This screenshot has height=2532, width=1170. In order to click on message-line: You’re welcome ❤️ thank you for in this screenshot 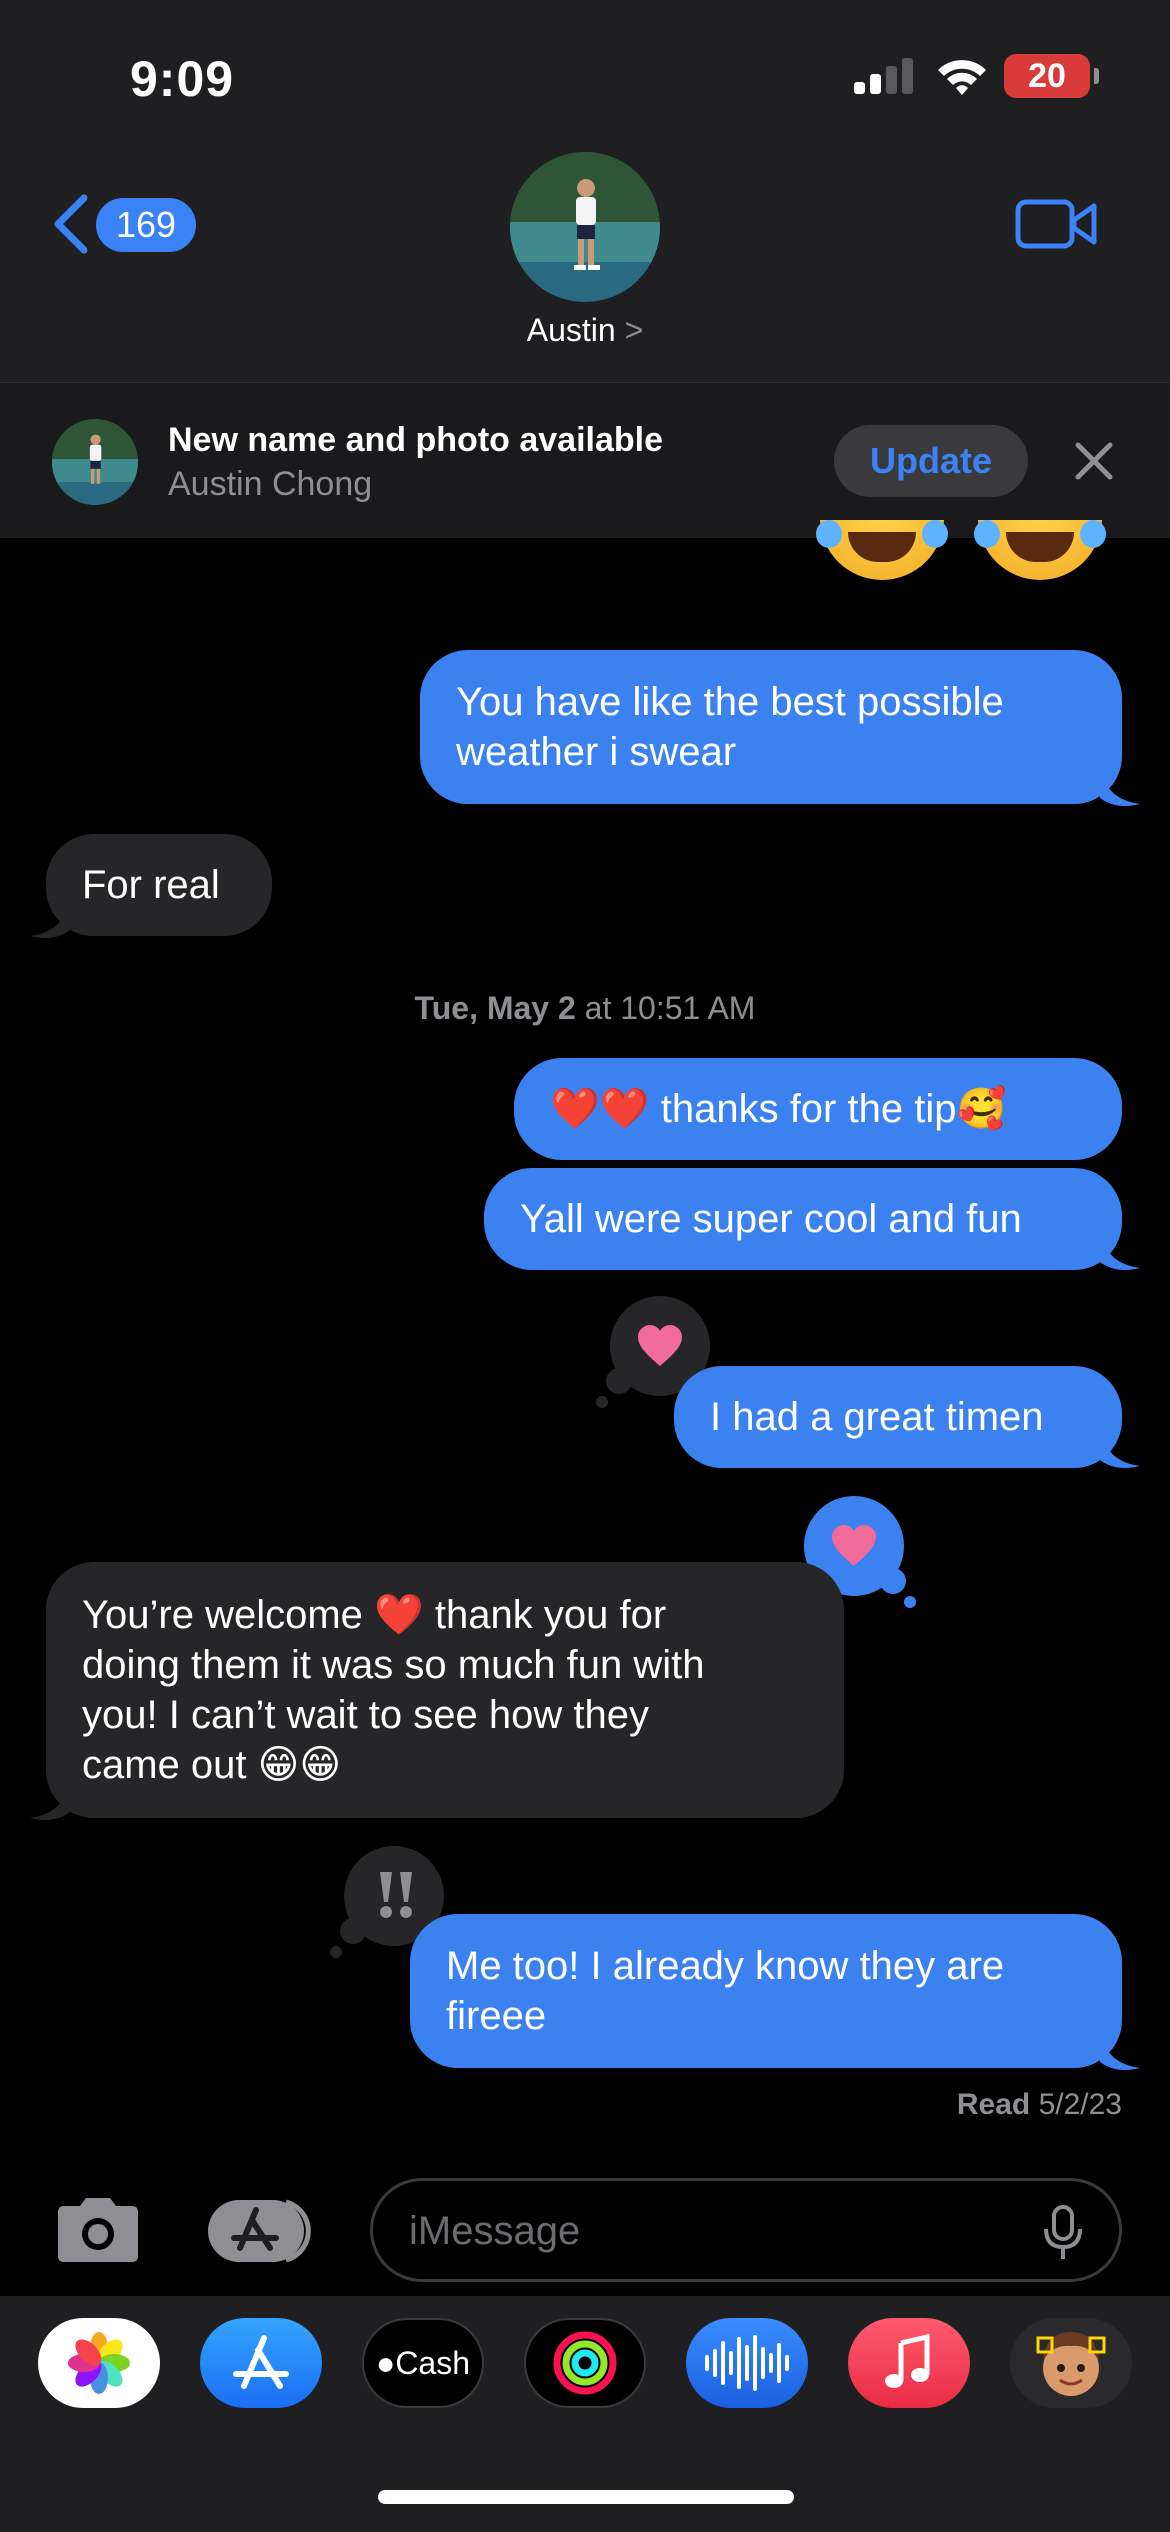, I will do `click(374, 1615)`.